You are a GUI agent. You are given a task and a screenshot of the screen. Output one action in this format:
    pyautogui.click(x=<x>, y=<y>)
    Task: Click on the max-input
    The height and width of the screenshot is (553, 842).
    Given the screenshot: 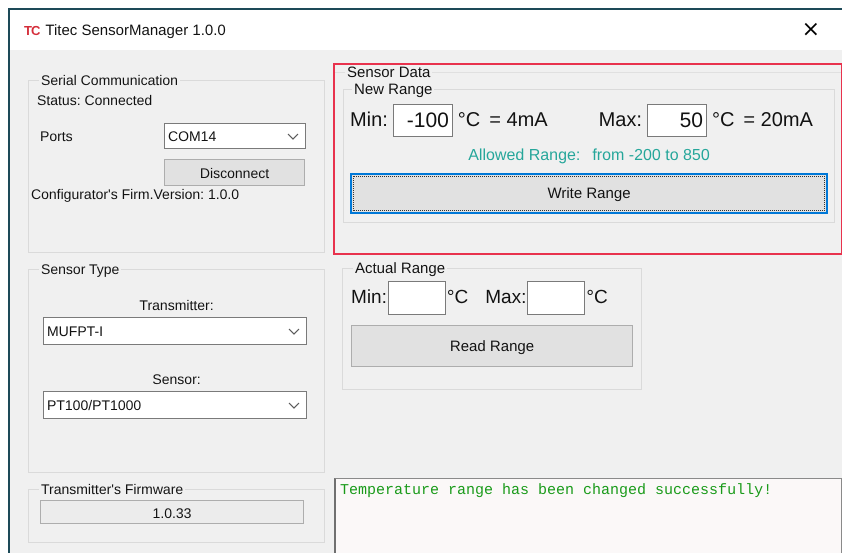 What is the action you would take?
    pyautogui.click(x=556, y=298)
    